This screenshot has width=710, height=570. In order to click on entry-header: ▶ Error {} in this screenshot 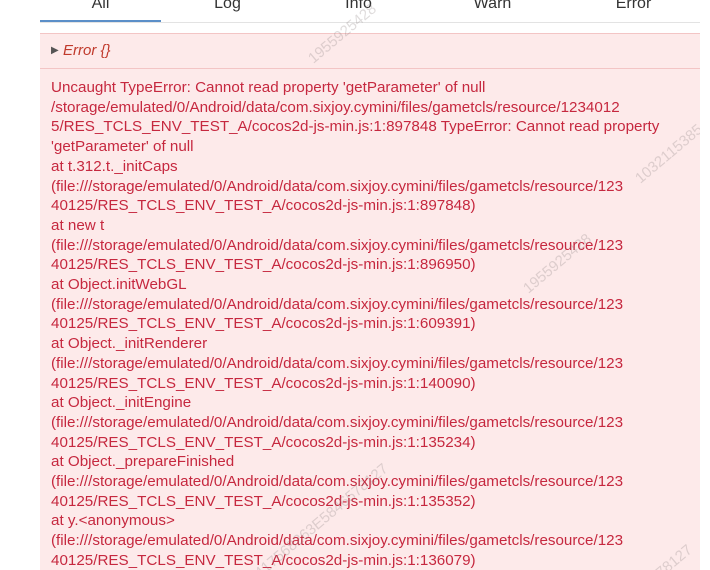, I will do `click(370, 51)`.